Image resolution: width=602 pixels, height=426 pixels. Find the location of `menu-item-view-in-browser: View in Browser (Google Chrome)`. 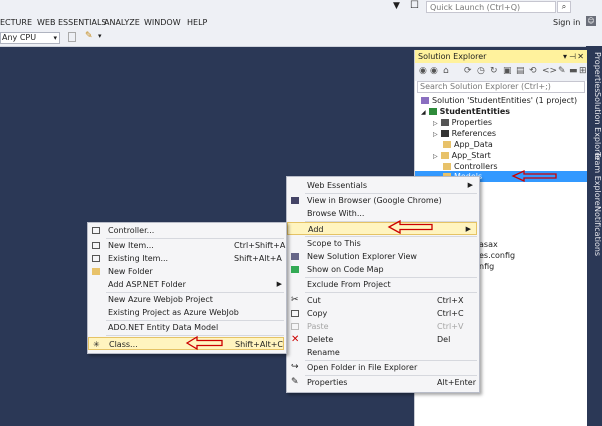

menu-item-view-in-browser: View in Browser (Google Chrome) is located at coordinates (383, 200).